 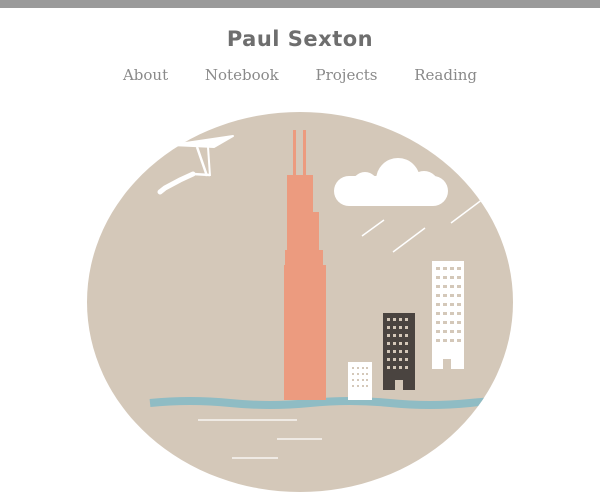 I want to click on lake-icon, so click(x=331, y=403).